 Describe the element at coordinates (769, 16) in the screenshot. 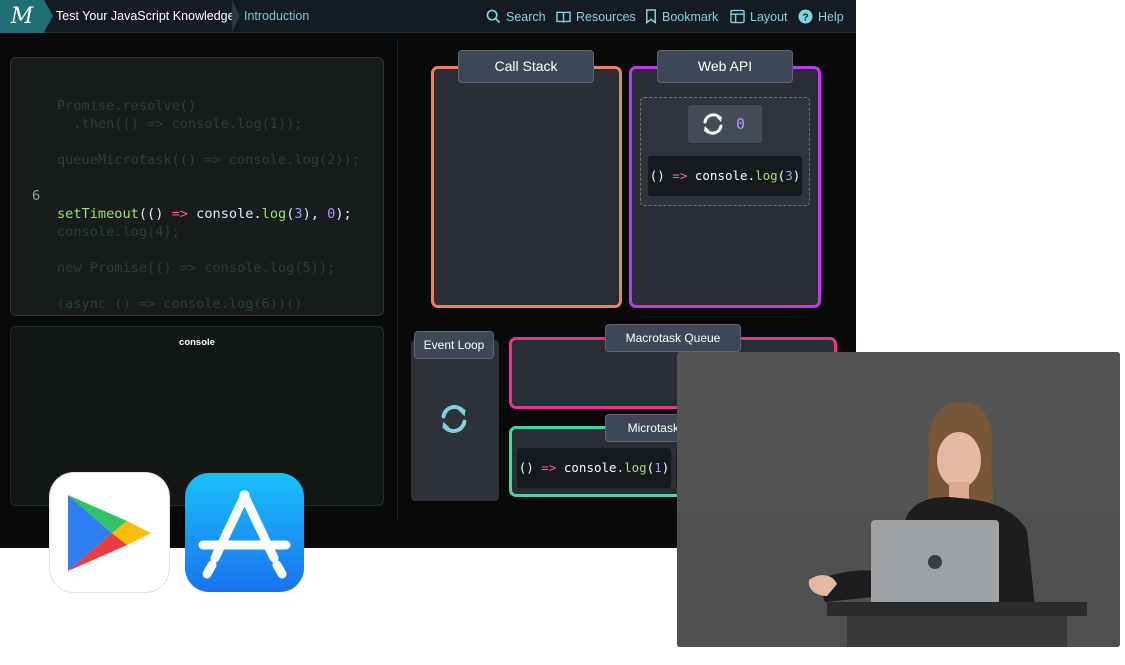

I see `nav-layout-label: Layout` at that location.